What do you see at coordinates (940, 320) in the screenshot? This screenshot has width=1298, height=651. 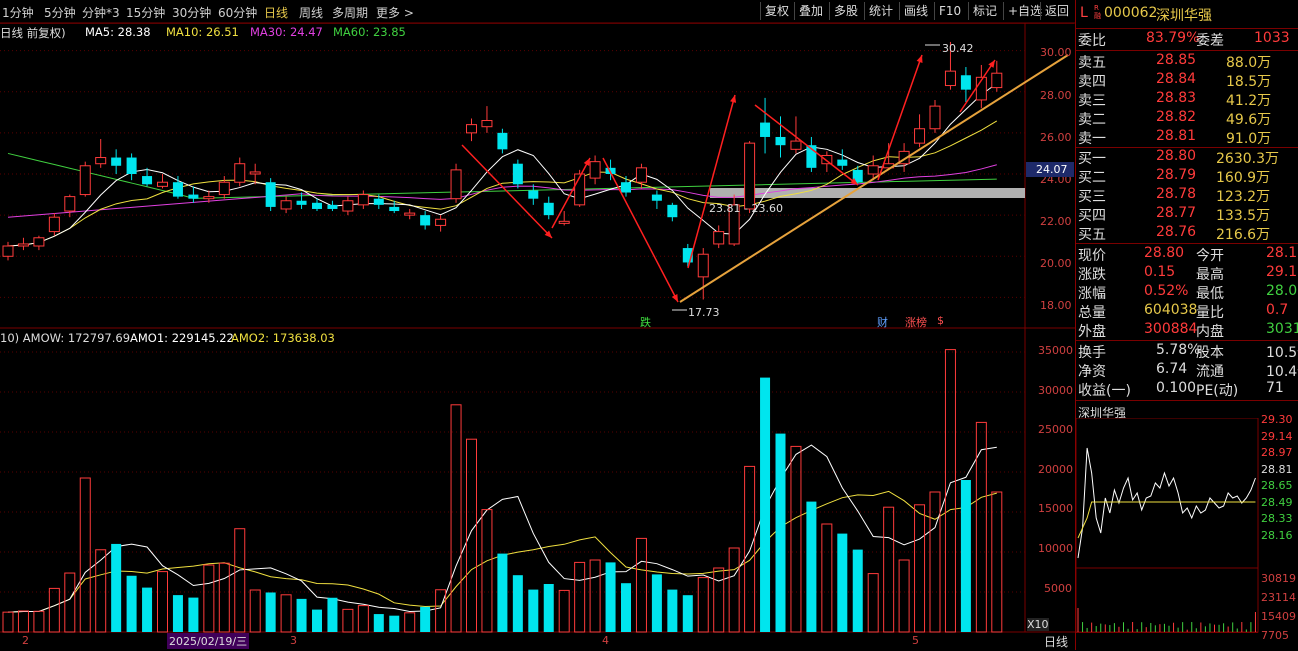 I see `dollar-marker: $` at bounding box center [940, 320].